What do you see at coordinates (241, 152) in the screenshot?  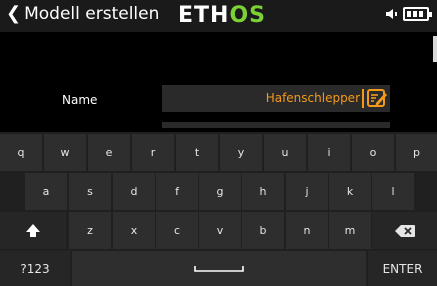 I see `key-y: y` at bounding box center [241, 152].